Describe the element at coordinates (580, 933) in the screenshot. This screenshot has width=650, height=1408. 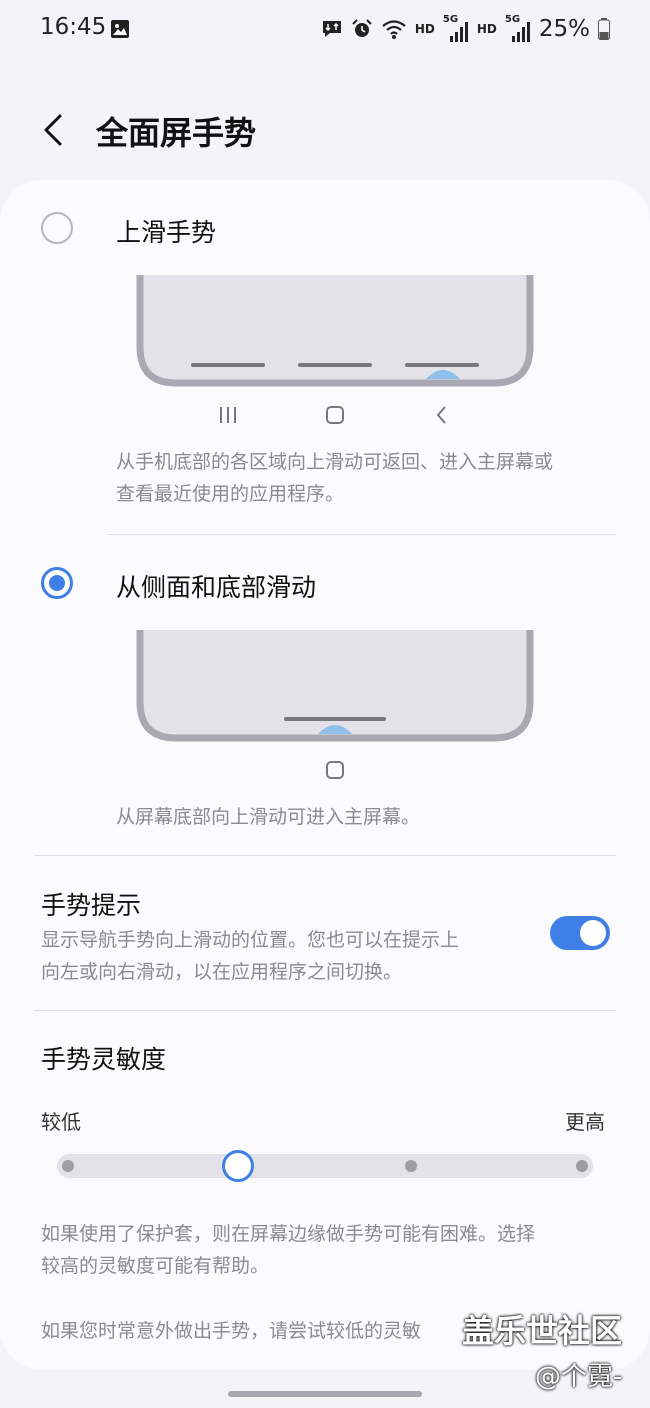
I see `gesture-hint-toggle` at that location.